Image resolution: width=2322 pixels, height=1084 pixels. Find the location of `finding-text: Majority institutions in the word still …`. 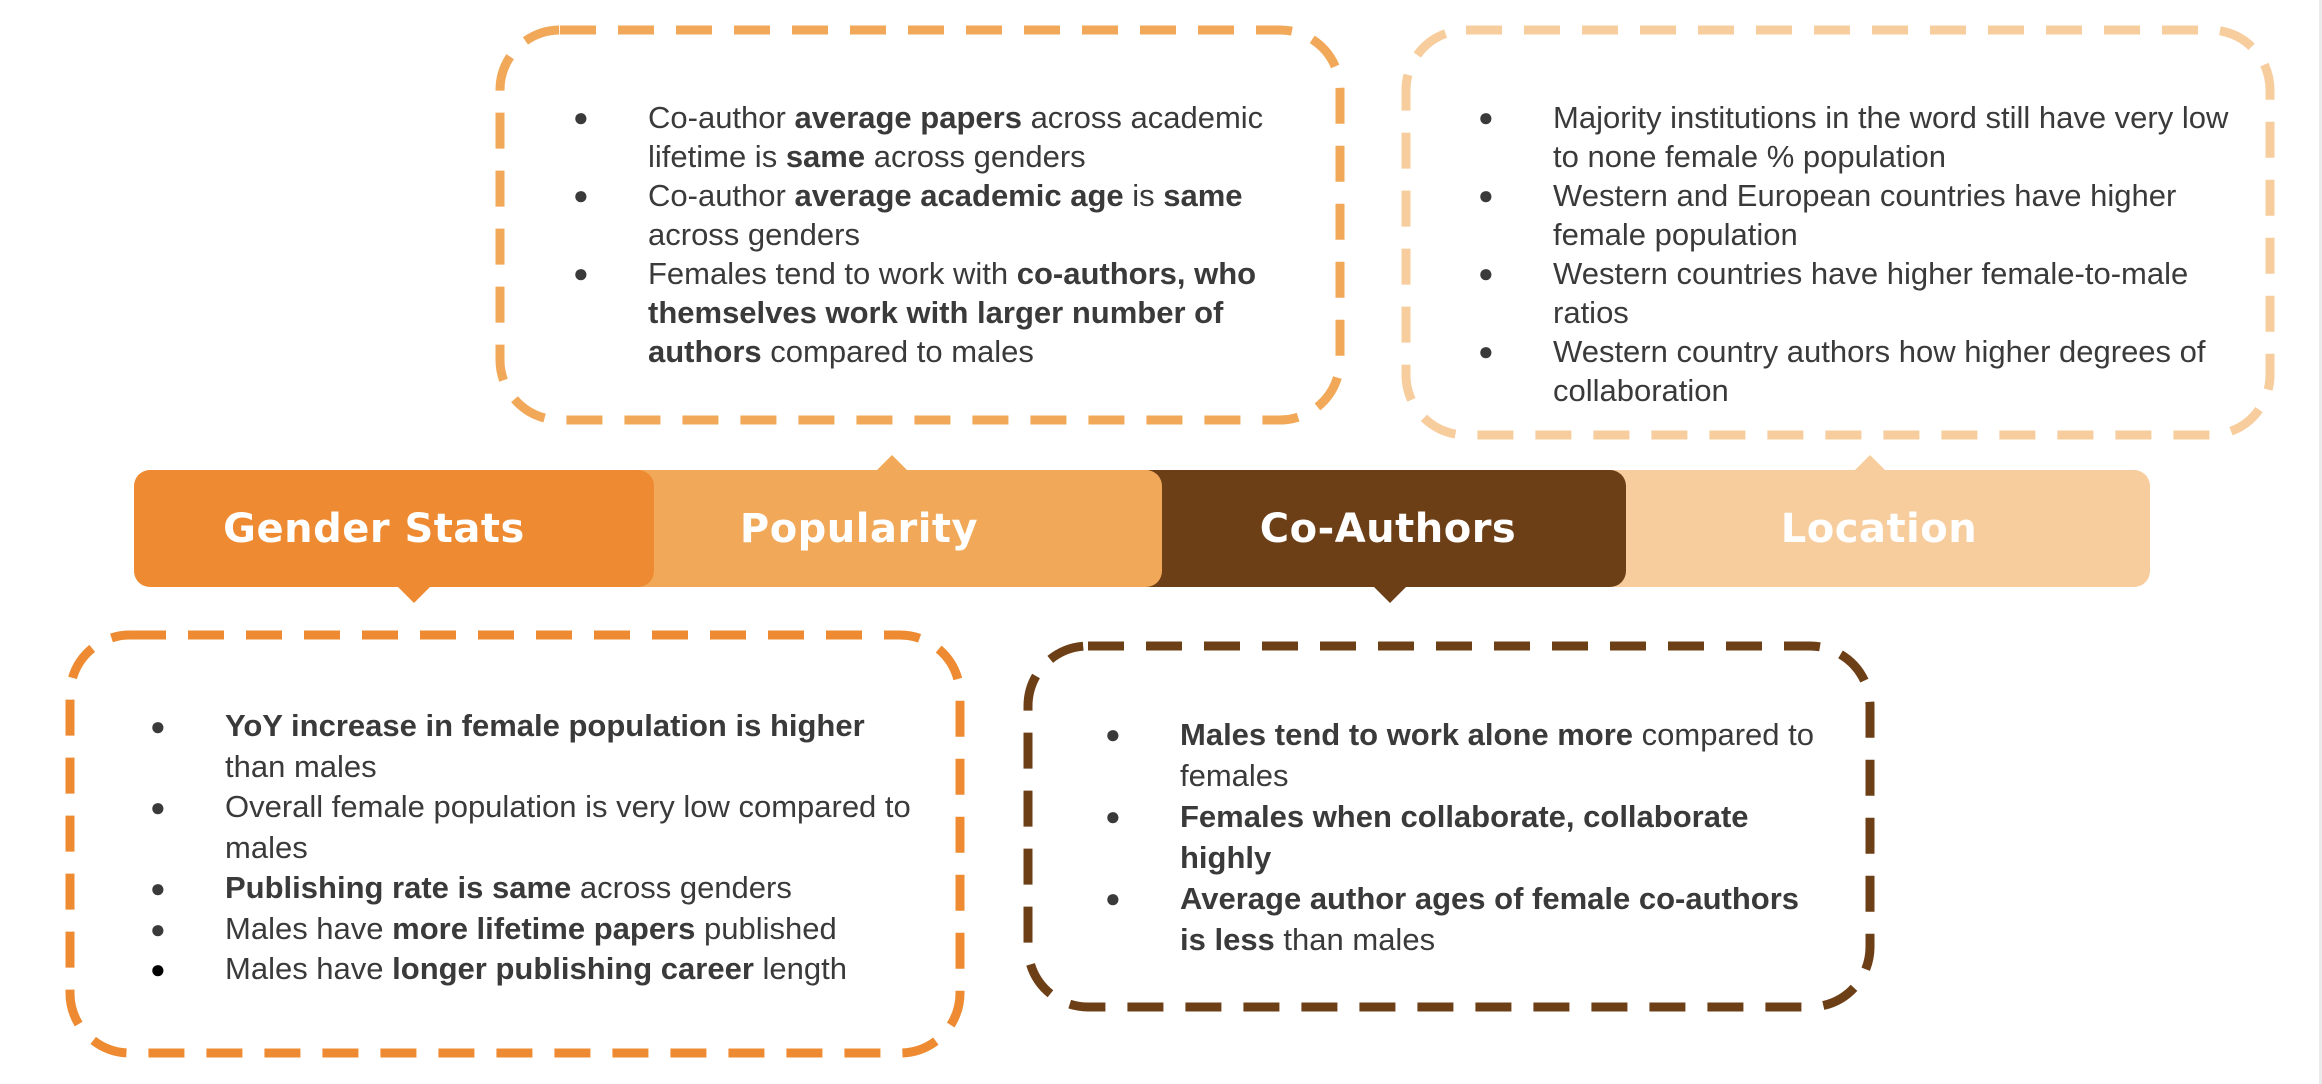

finding-text: Majority institutions in the word still … is located at coordinates (1891, 137).